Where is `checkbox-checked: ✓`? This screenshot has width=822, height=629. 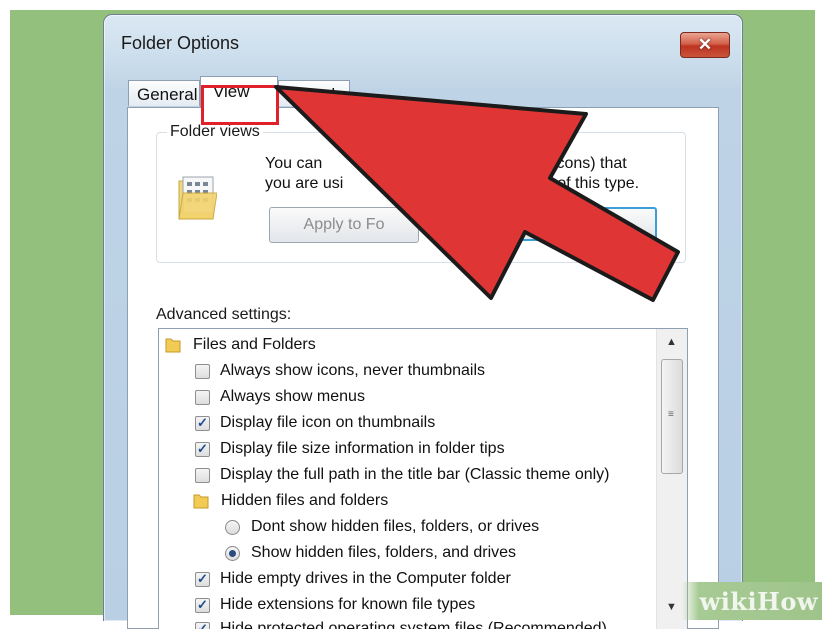
checkbox-checked: ✓ is located at coordinates (202, 625).